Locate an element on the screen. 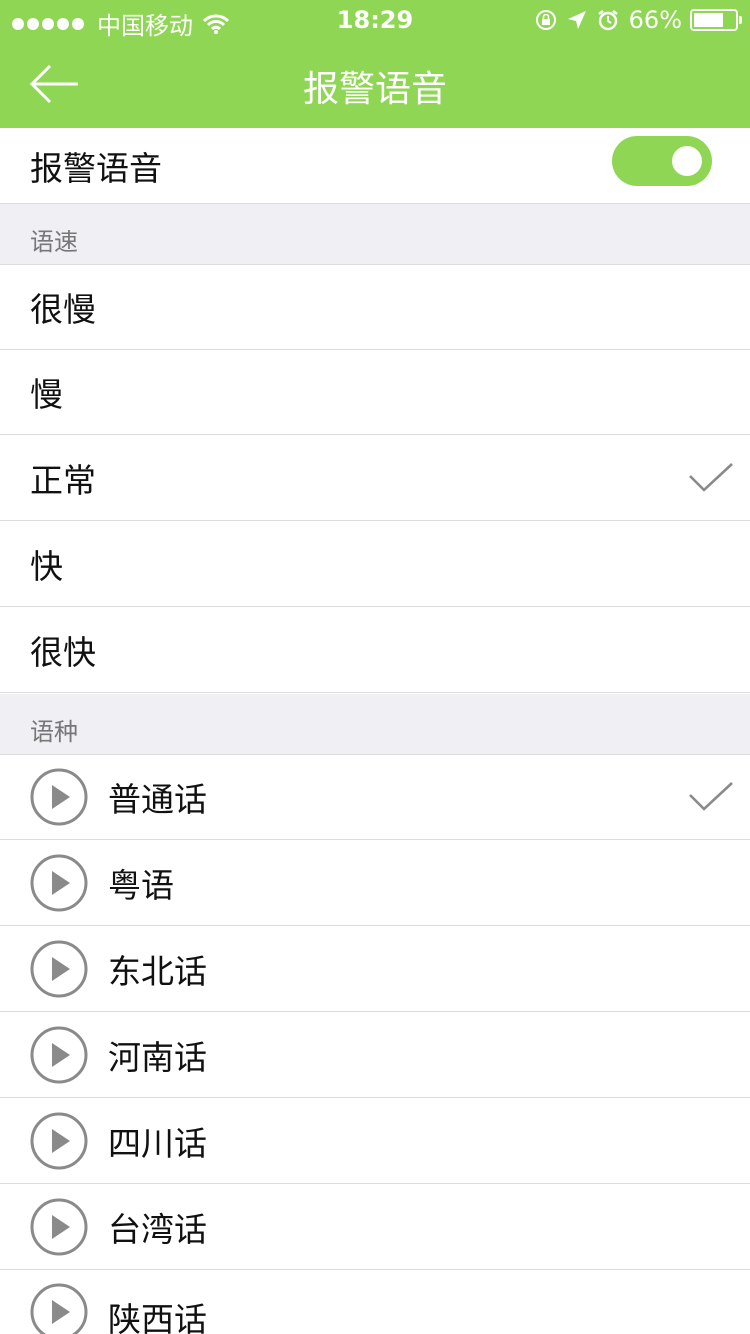 The width and height of the screenshot is (750, 1334). status-right: 66% is located at coordinates (633, 20).